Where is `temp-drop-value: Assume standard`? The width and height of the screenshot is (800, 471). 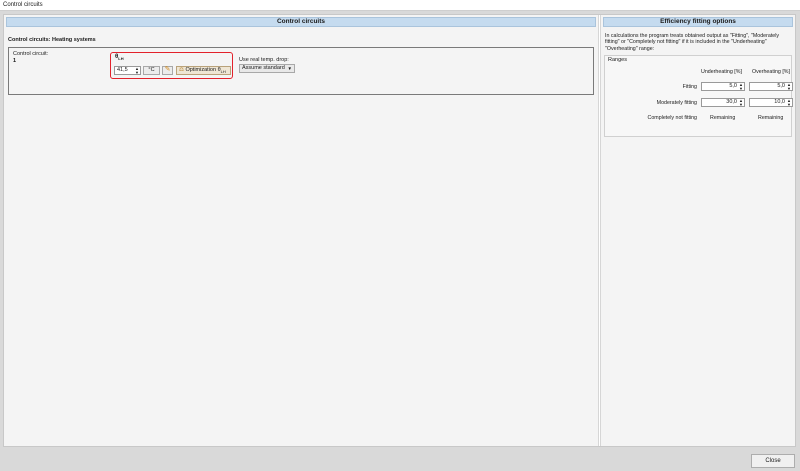 temp-drop-value: Assume standard is located at coordinates (263, 68).